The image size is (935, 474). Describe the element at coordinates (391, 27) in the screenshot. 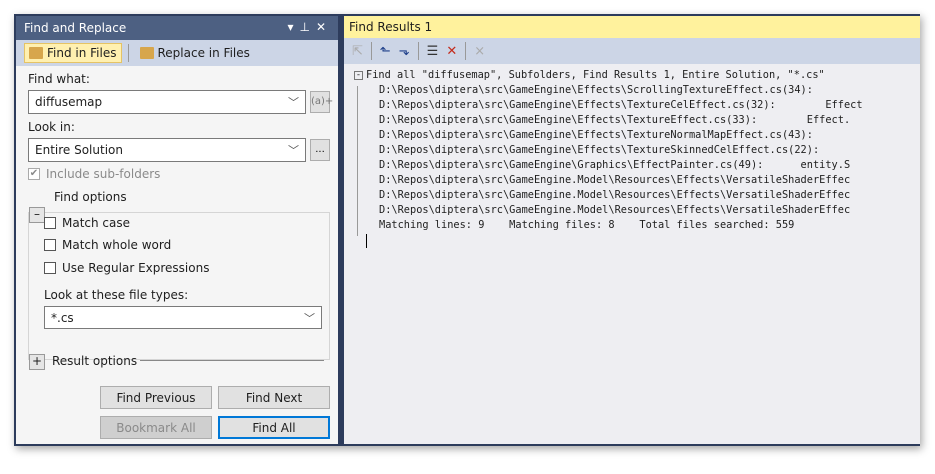

I see `results-title: Find Results 1` at that location.